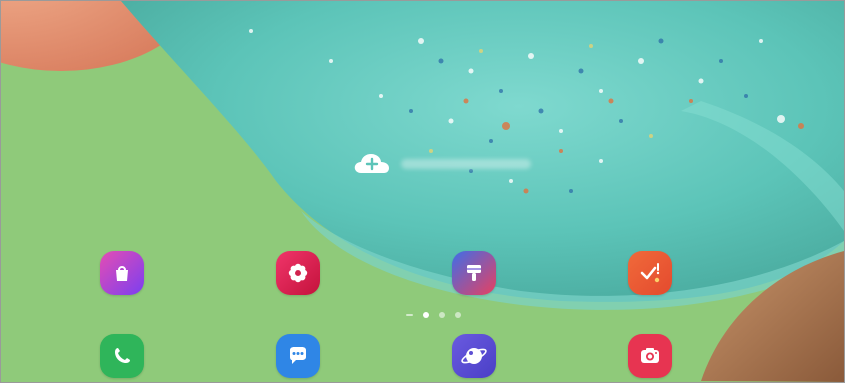 The height and width of the screenshot is (383, 845). Describe the element at coordinates (433, 315) in the screenshot. I see `page-indicator` at that location.